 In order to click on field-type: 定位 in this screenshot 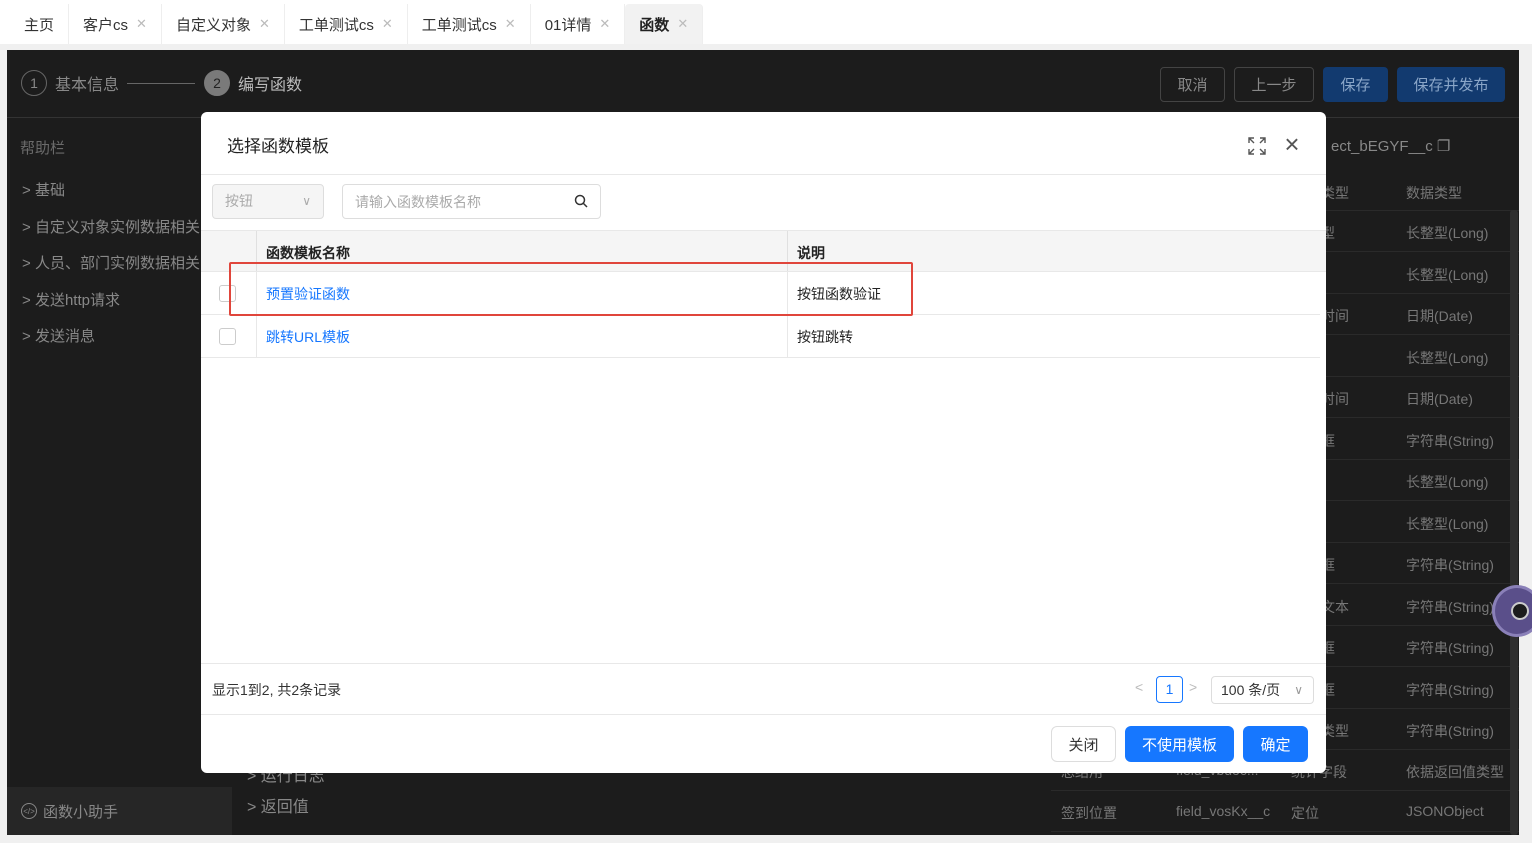, I will do `click(1305, 813)`.